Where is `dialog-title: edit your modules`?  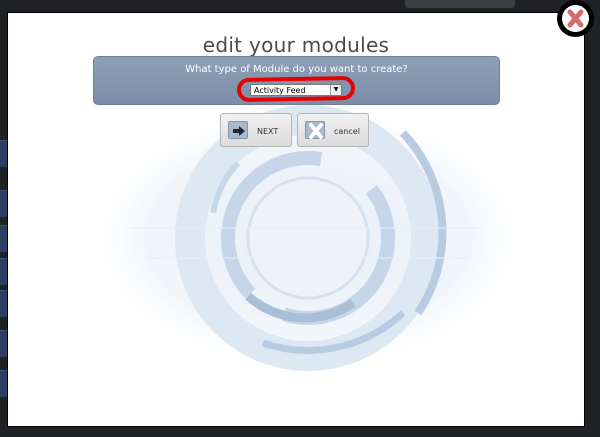 dialog-title: edit your modules is located at coordinates (296, 45).